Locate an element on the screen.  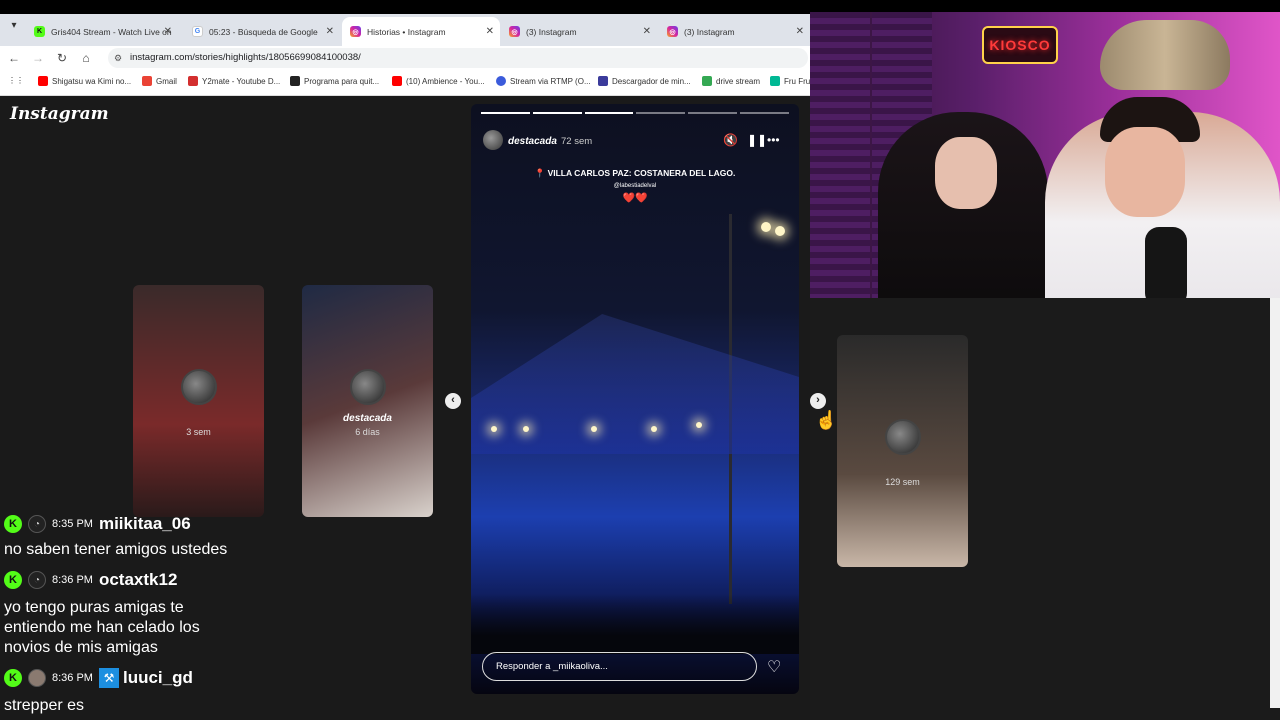
side-story-prev-1: destacada 6 días is located at coordinates (367, 401).